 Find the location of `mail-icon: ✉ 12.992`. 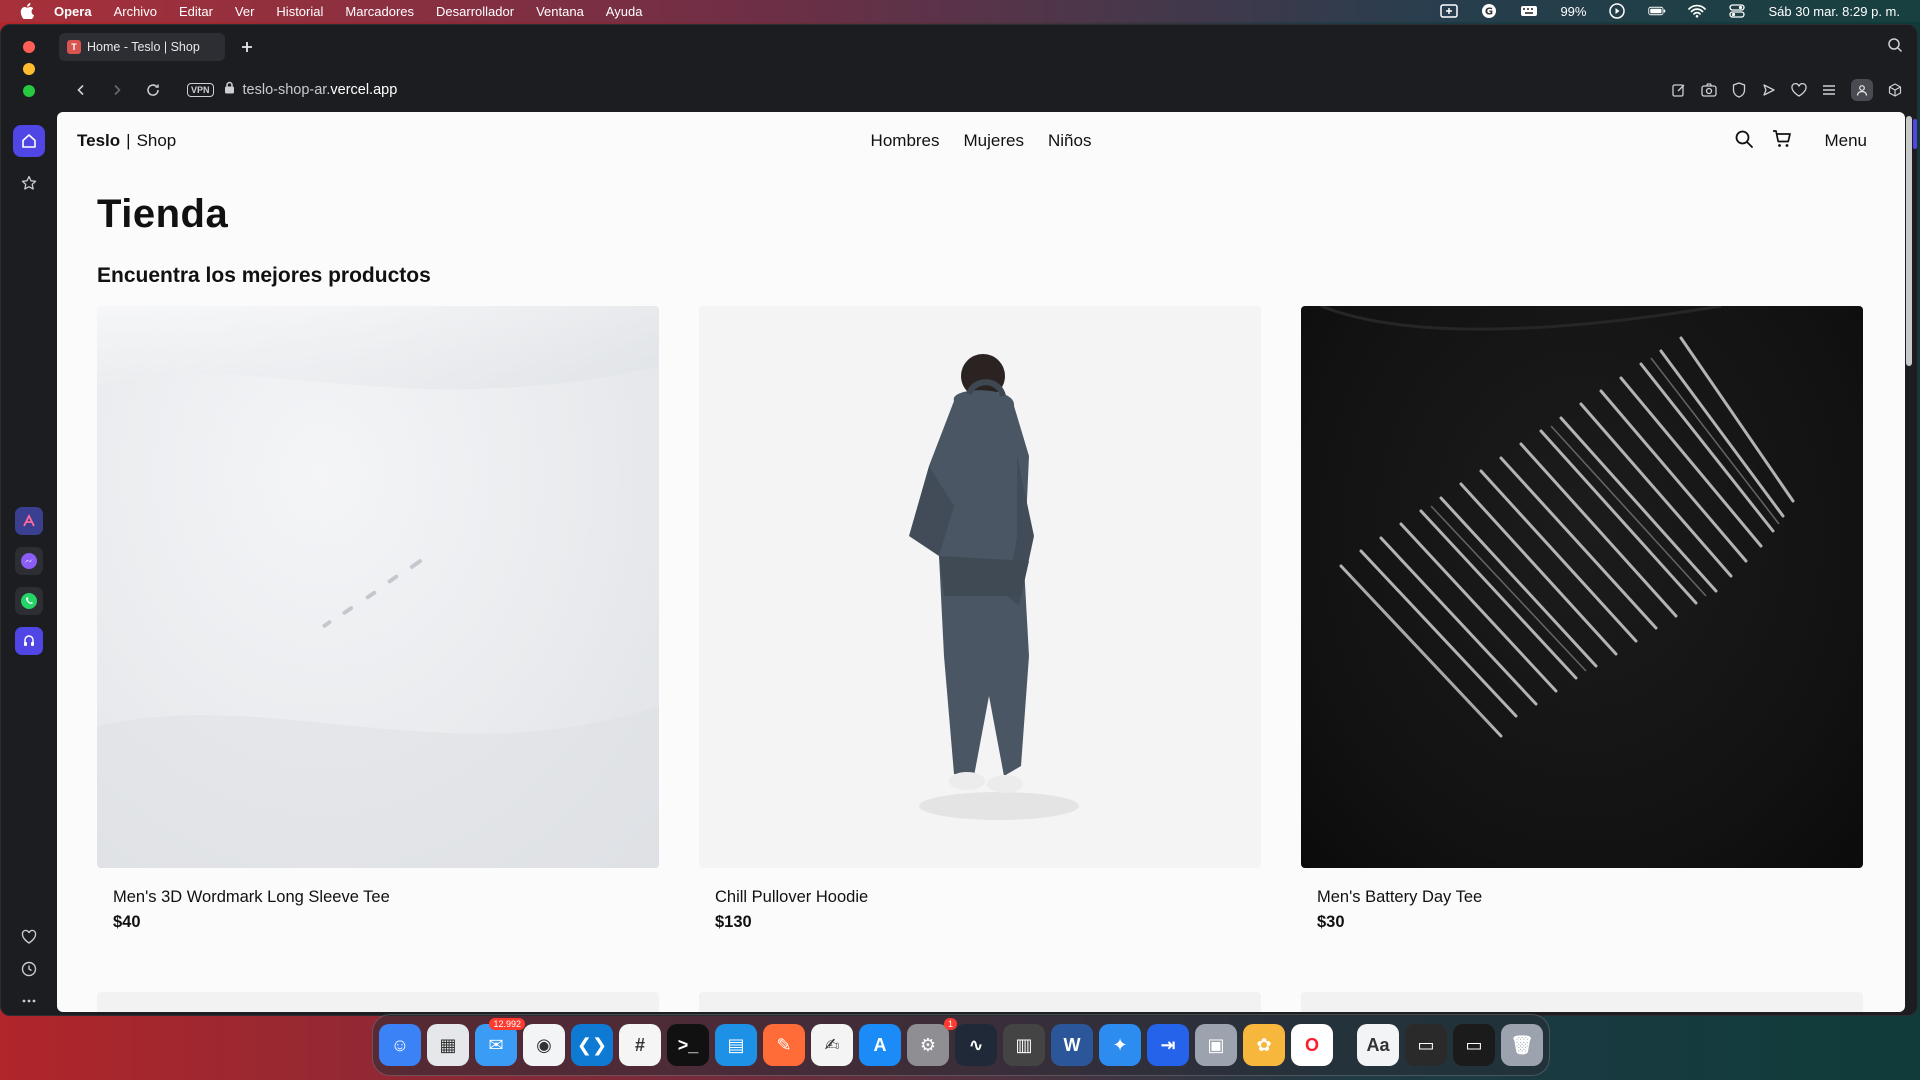

mail-icon: ✉ 12.992 is located at coordinates (500, 1042).